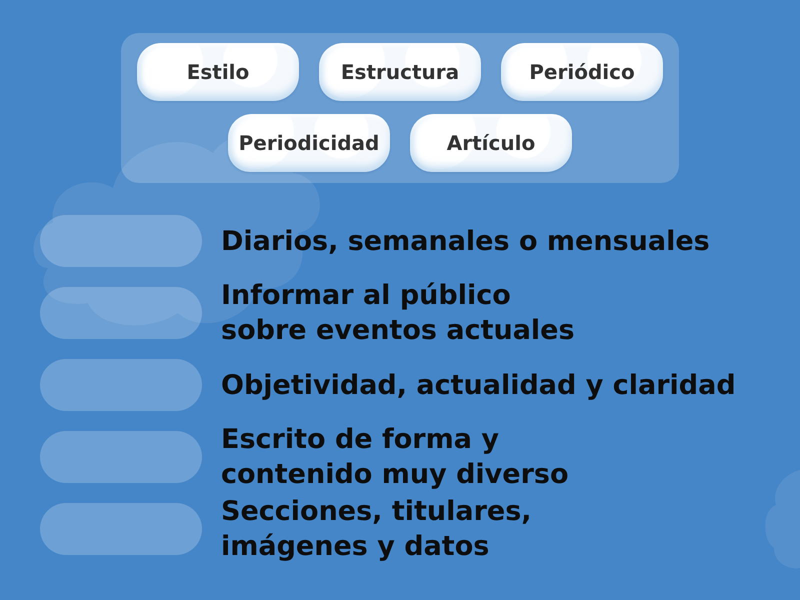 This screenshot has width=800, height=600. What do you see at coordinates (491, 143) in the screenshot?
I see `word-tile: Artículo` at bounding box center [491, 143].